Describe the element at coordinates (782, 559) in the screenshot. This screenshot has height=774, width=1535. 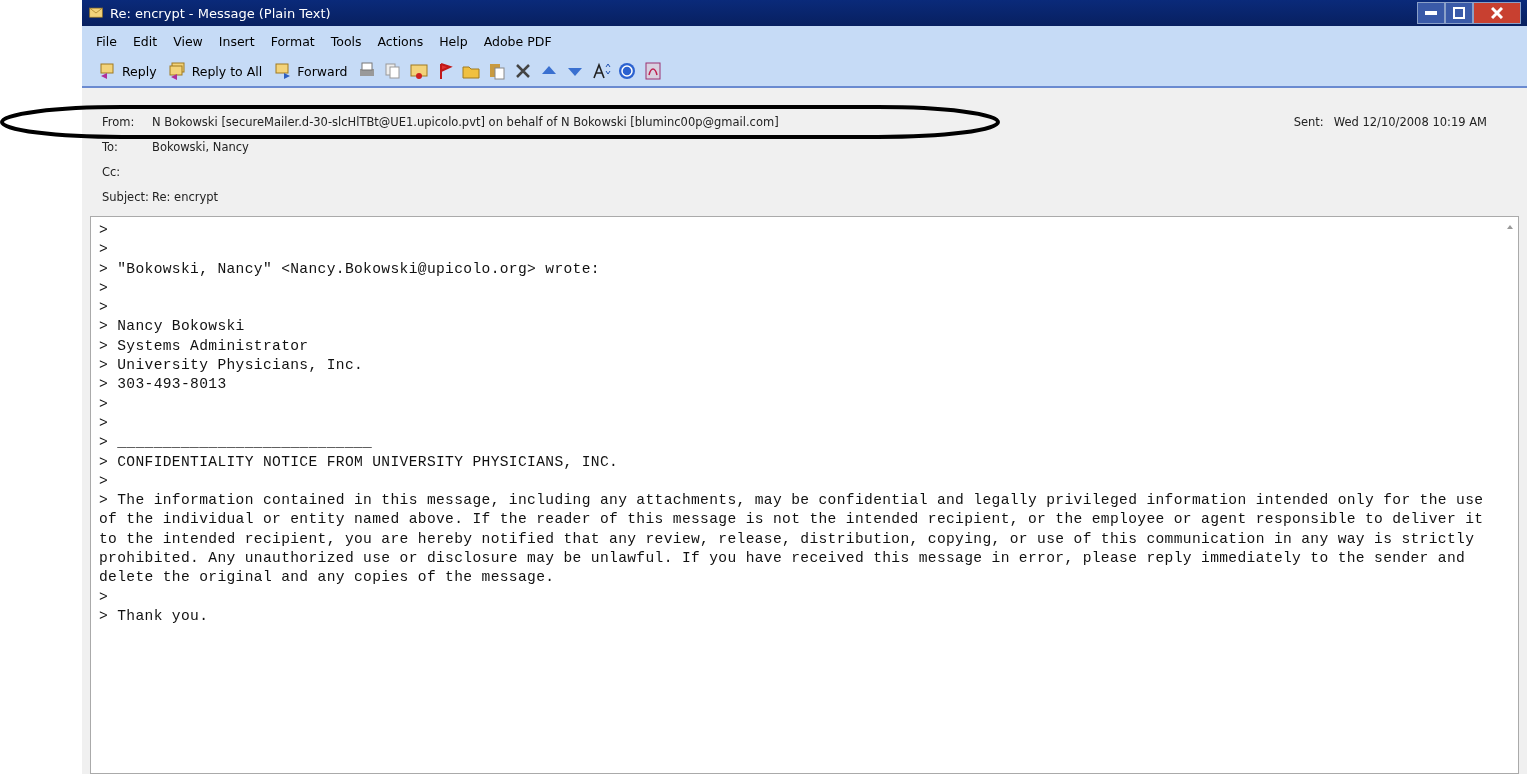
I see `body-line: prohibited. Any unauthorized use or disclosure may be unlawful. If you have received this message in error, please reply immediately to the sender and` at that location.